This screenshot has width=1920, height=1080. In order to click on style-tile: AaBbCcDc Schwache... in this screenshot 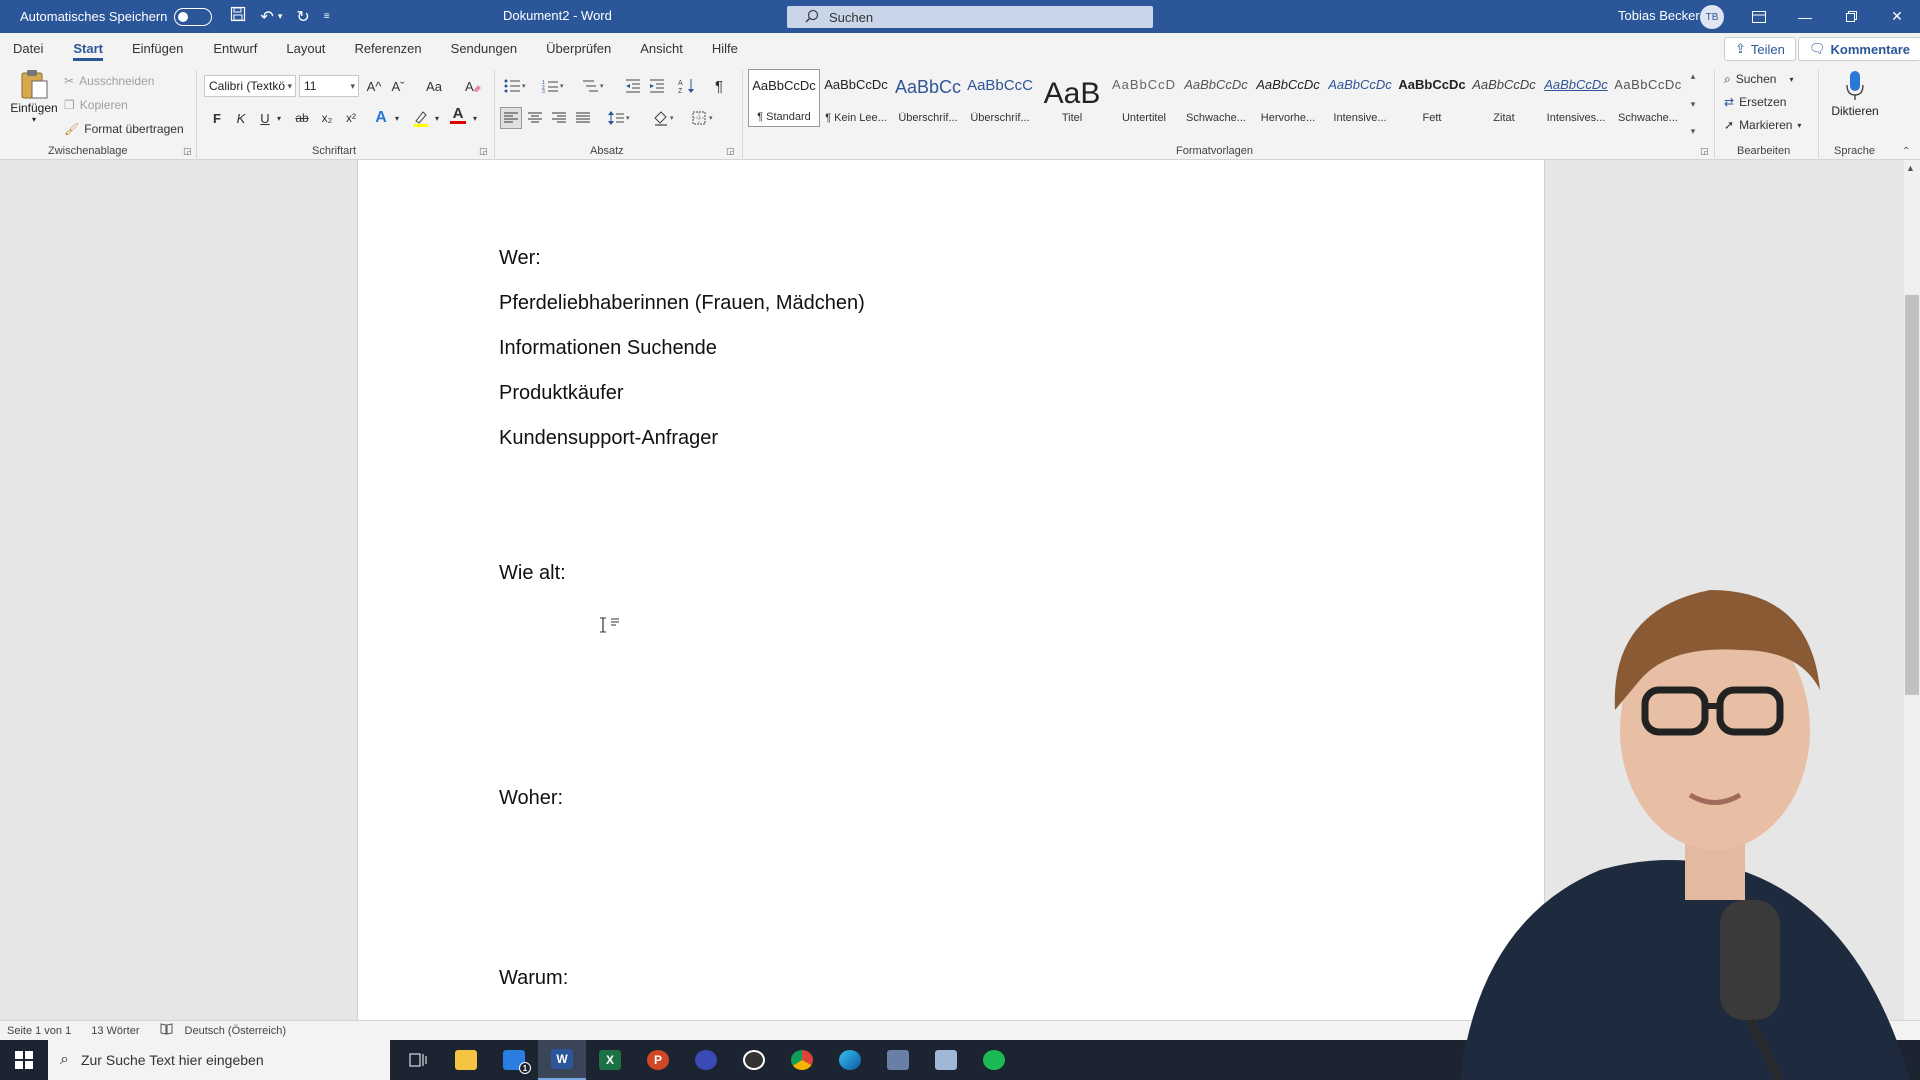, I will do `click(1648, 98)`.